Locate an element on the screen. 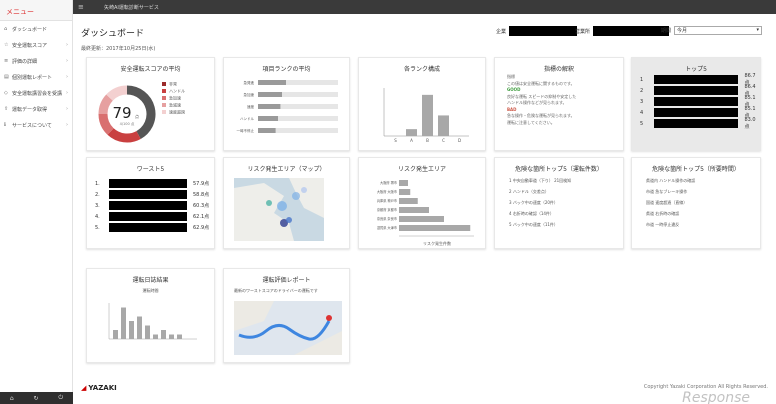 Image resolution: width=776 pixels, height=404 pixels. company-filter: 企業 is located at coordinates (537, 31).